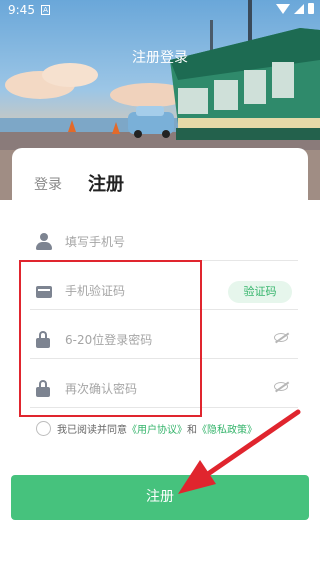 This screenshot has width=320, height=570. I want to click on agreement-and: 和, so click(192, 430).